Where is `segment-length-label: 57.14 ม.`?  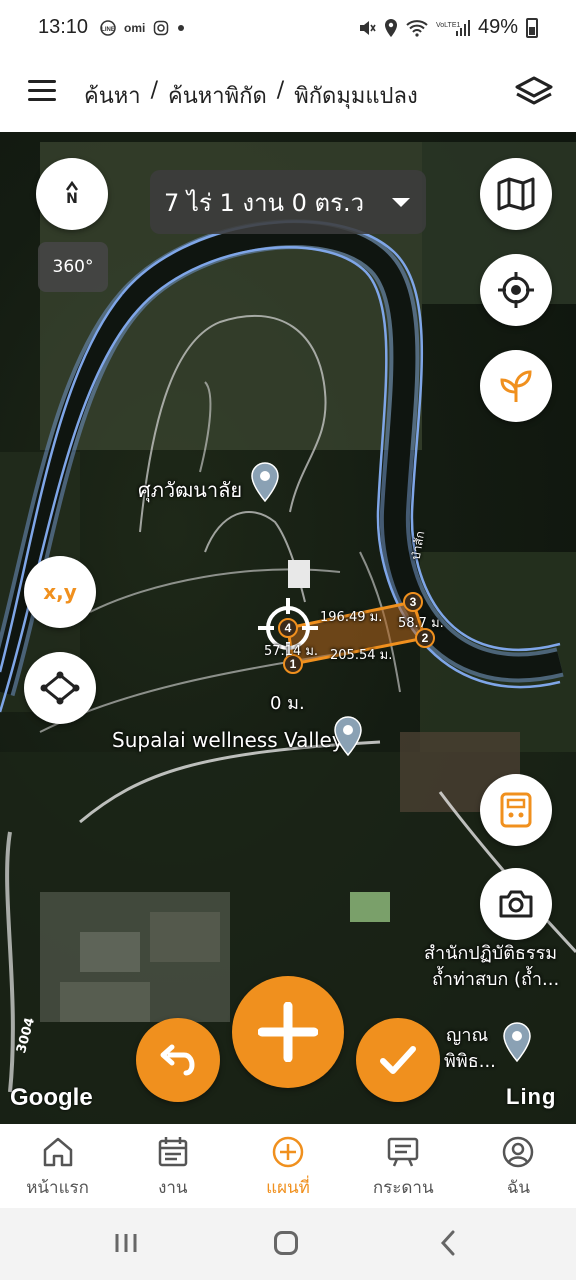
segment-length-label: 57.14 ม. is located at coordinates (291, 651).